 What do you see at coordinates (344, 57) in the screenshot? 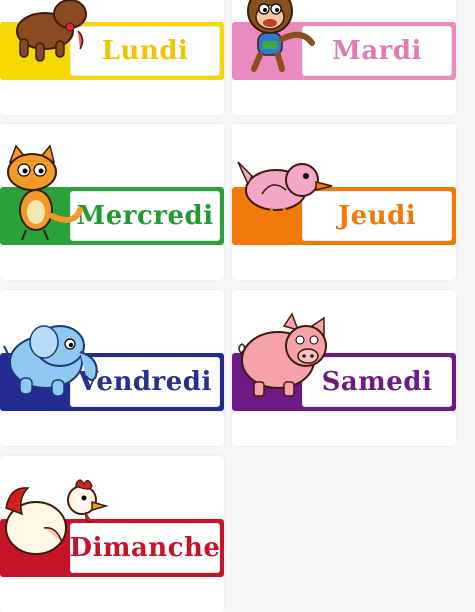
I see `card-mardi: Mardi` at bounding box center [344, 57].